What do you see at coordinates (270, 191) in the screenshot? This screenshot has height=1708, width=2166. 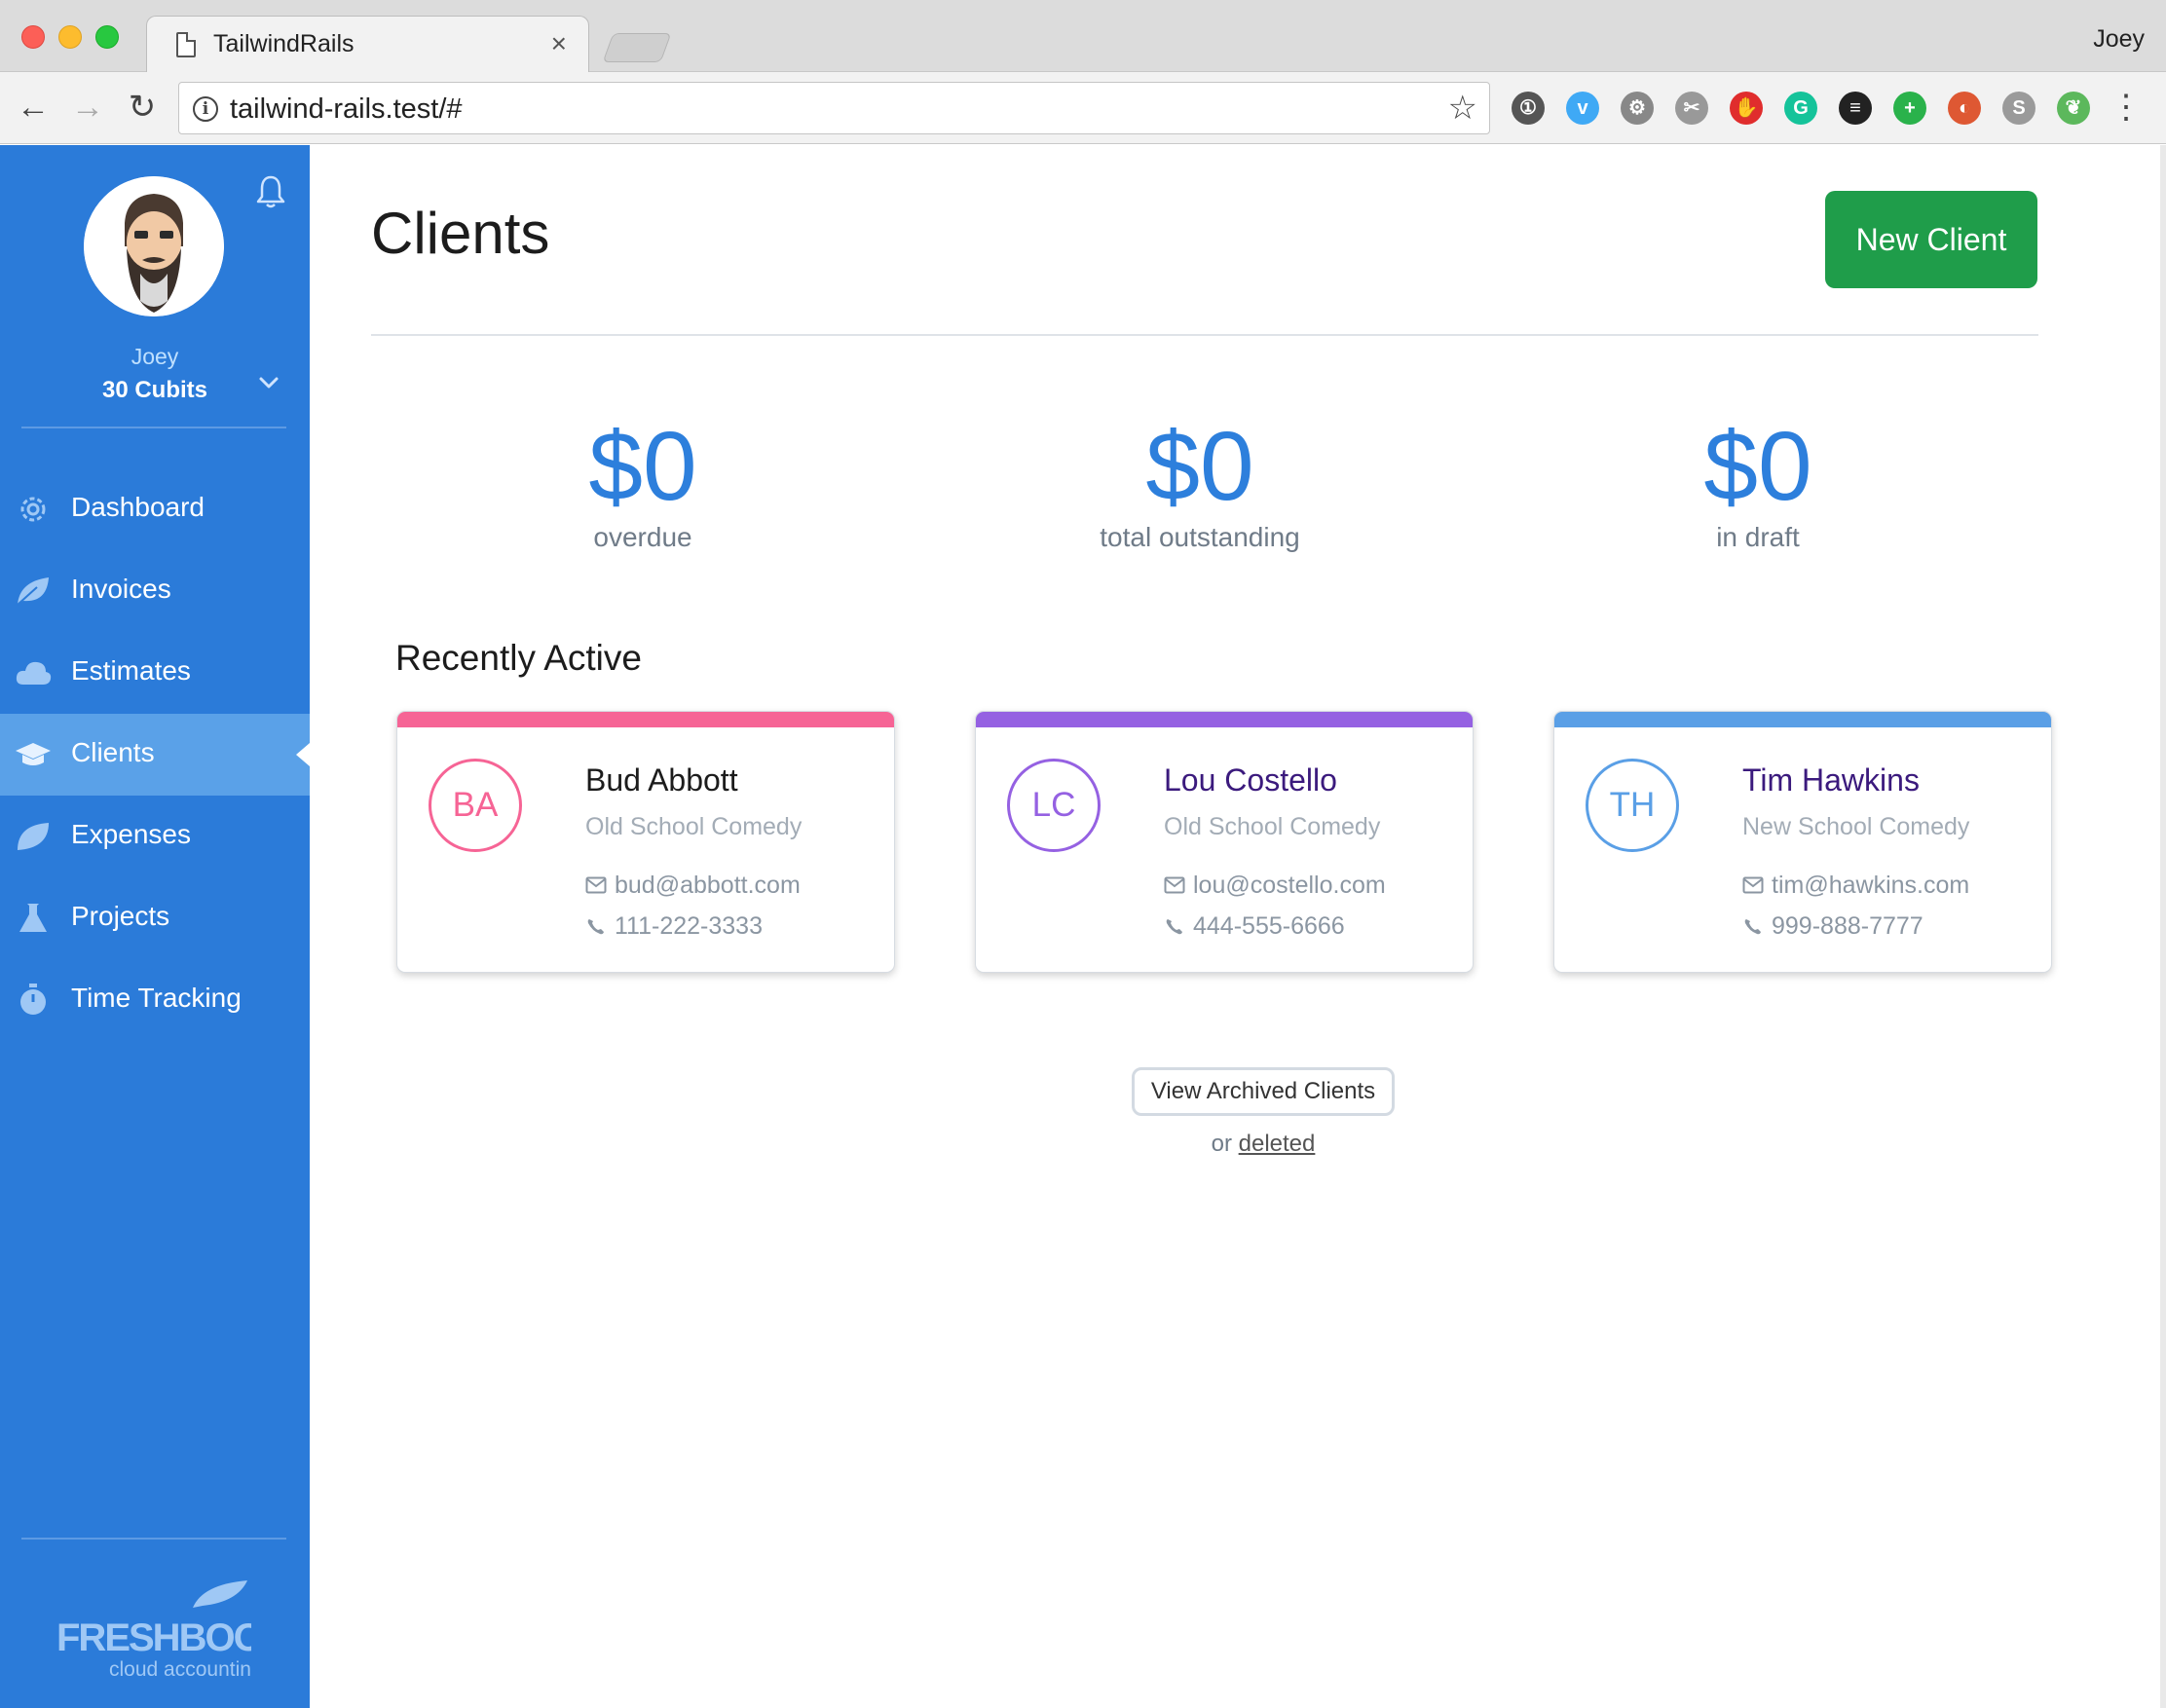 I see `bell-icon` at bounding box center [270, 191].